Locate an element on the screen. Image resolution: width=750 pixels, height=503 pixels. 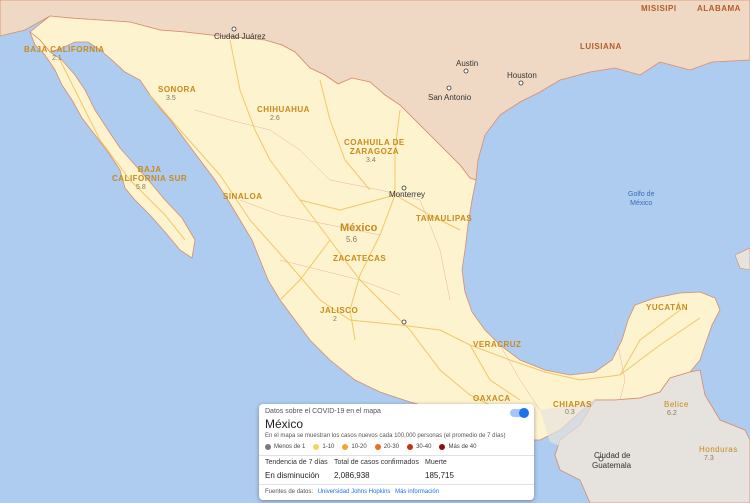
more-info-link: Más información is located at coordinates (417, 492).